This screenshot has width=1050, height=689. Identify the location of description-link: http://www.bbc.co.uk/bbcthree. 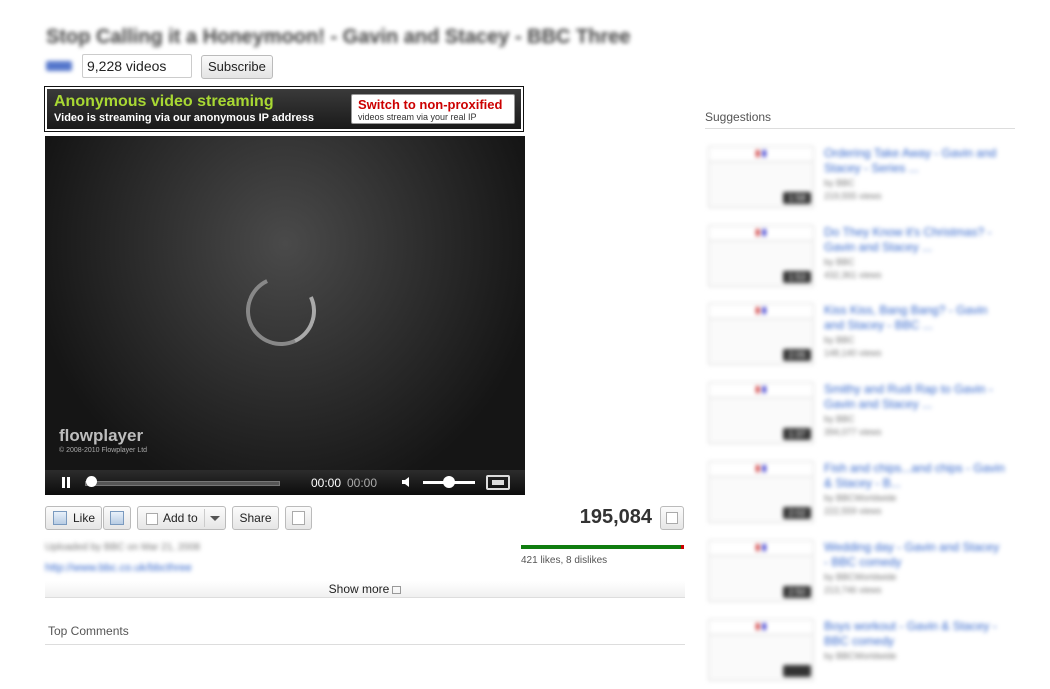
(118, 568).